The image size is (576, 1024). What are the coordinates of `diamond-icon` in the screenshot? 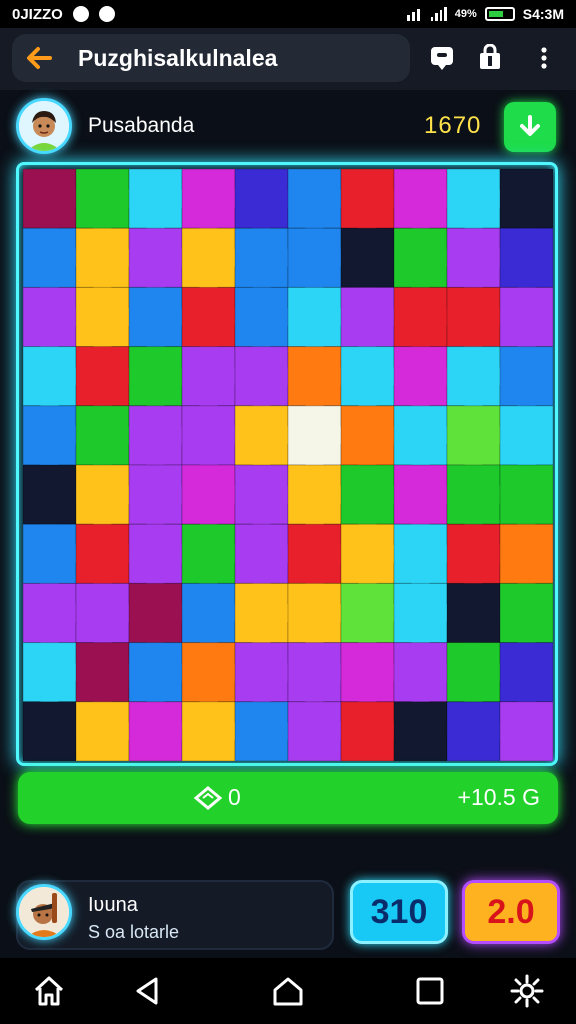 It's located at (208, 798).